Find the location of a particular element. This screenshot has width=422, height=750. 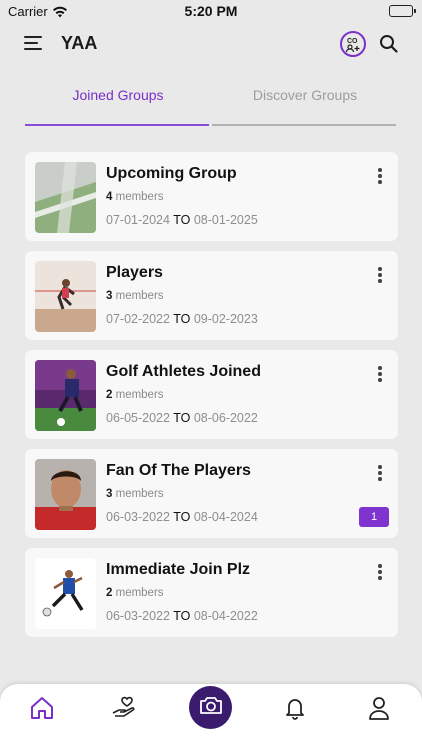

group-dates: 07-02-2022 TO 09-02-2023 is located at coordinates (182, 319).